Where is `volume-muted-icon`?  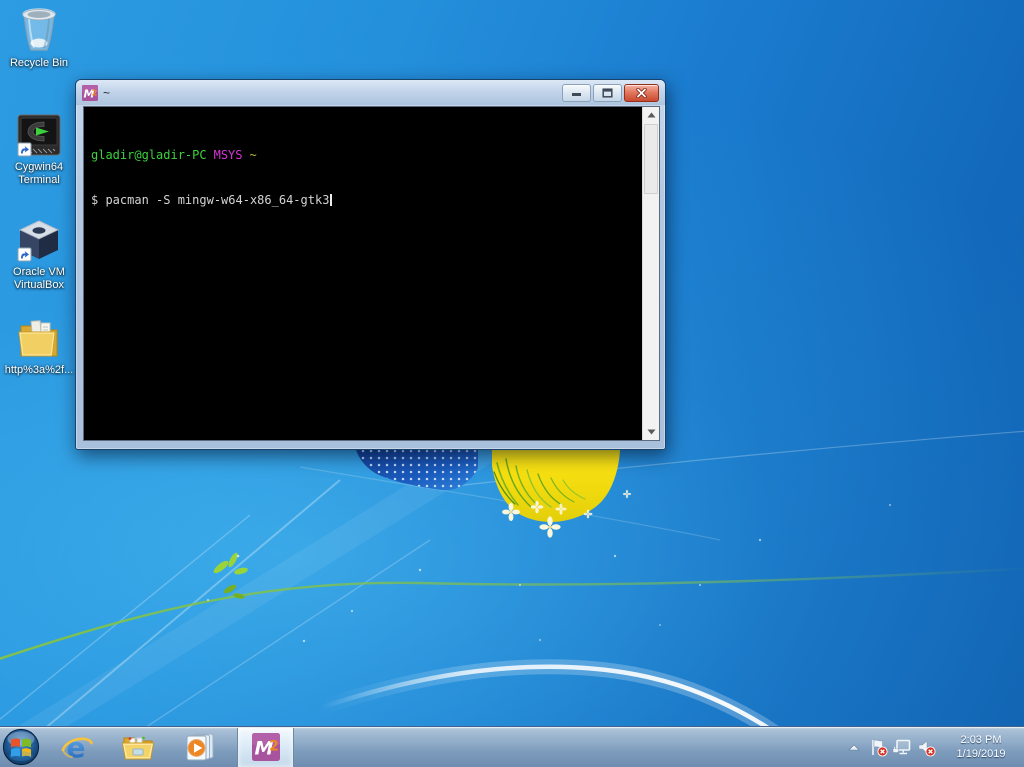 volume-muted-icon is located at coordinates (927, 748).